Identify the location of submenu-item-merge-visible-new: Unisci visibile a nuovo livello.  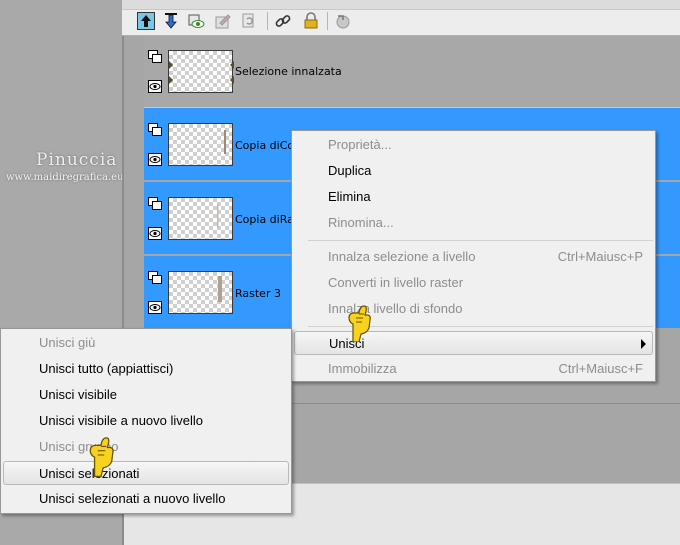
(146, 421).